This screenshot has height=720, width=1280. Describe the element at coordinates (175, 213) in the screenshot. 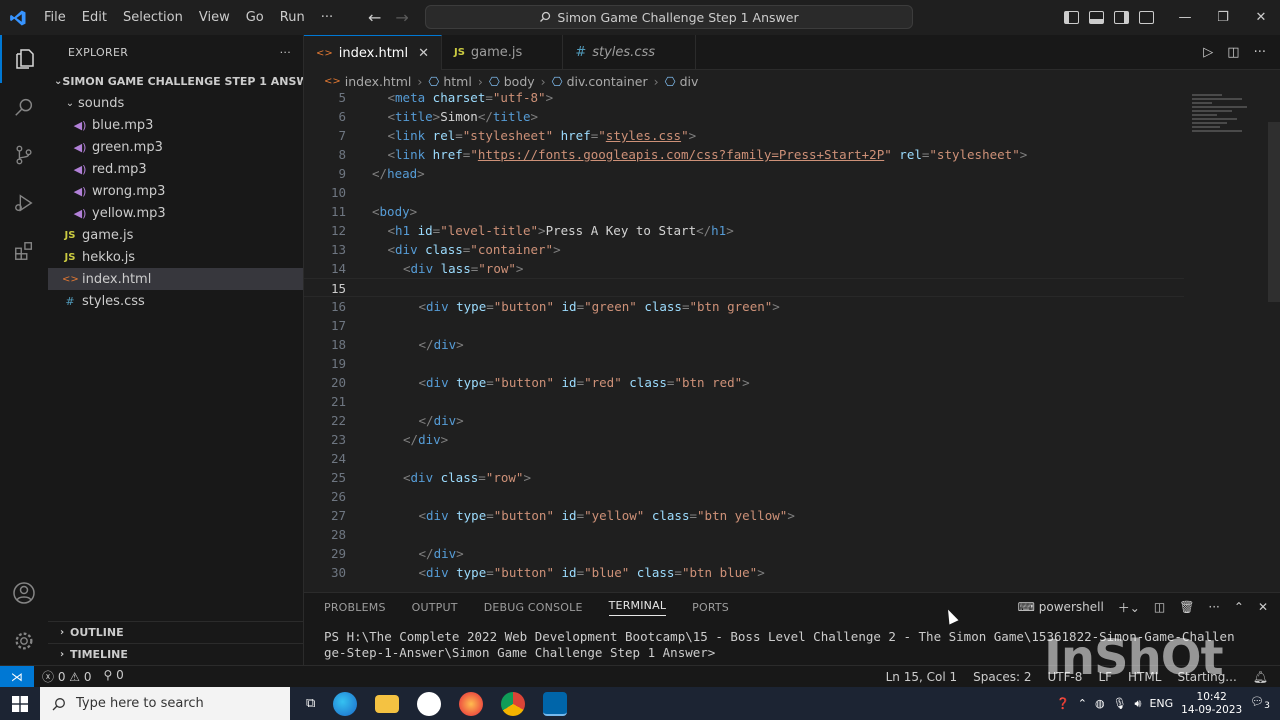

I see `file-yellow-mp3: ◀) yellow.mp3` at that location.